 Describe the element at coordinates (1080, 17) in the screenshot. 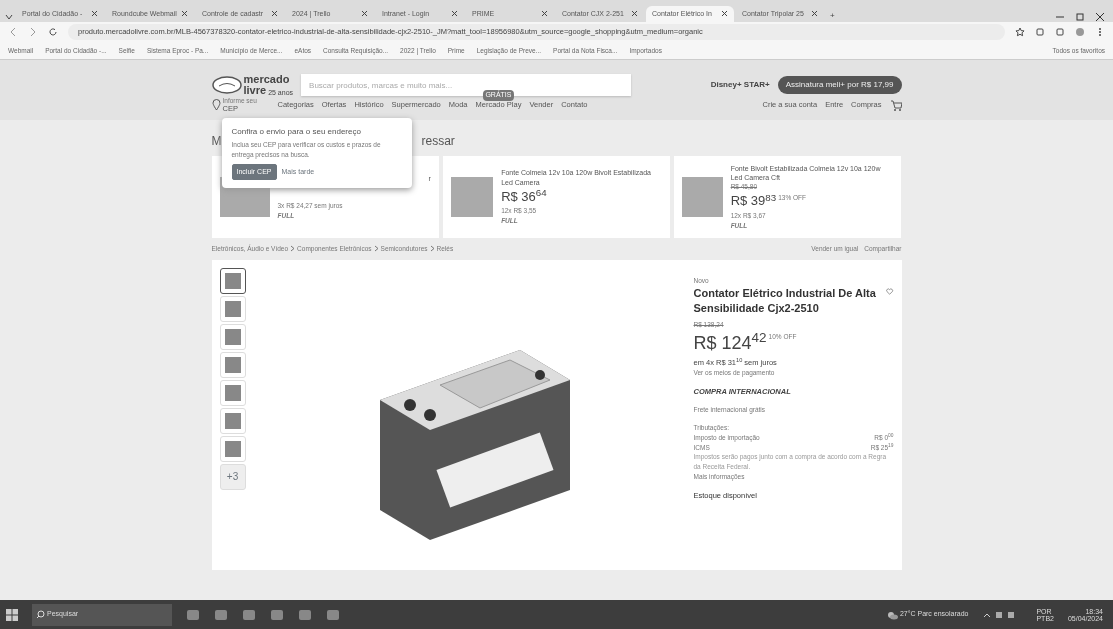

I see `maximize-icon` at that location.